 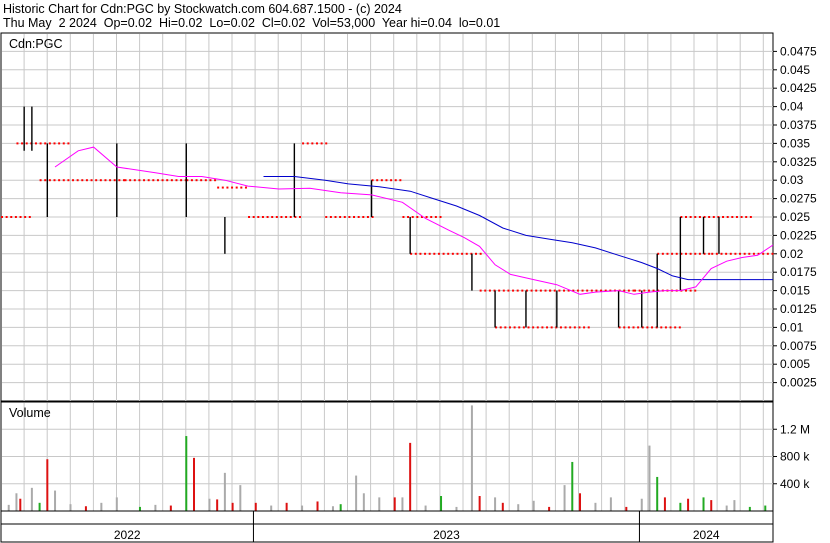 I want to click on price-y-tick-label: 0.0475, so click(x=798, y=51).